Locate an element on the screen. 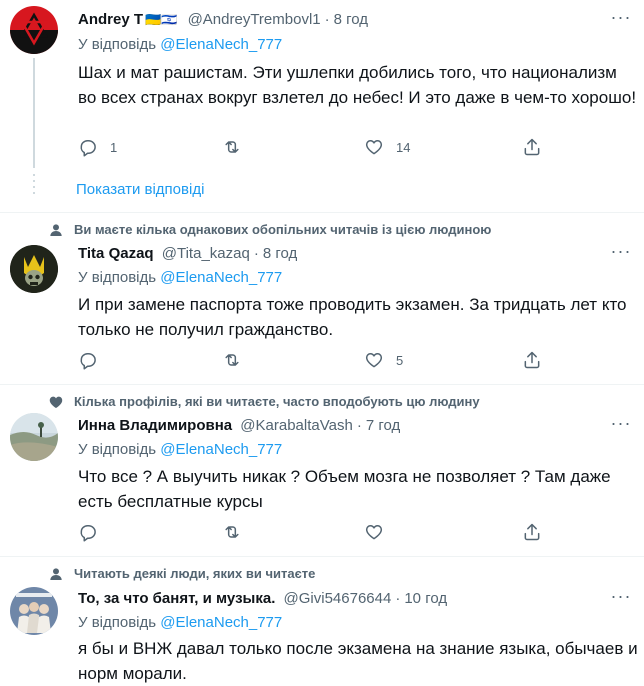  like-count: 14 is located at coordinates (403, 147).